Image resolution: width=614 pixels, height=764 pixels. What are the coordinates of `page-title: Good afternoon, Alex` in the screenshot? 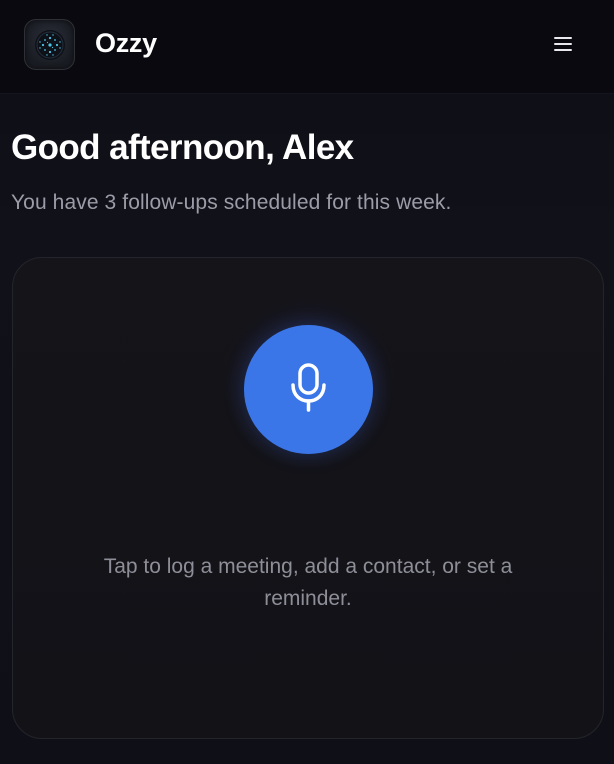 It's located at (182, 147).